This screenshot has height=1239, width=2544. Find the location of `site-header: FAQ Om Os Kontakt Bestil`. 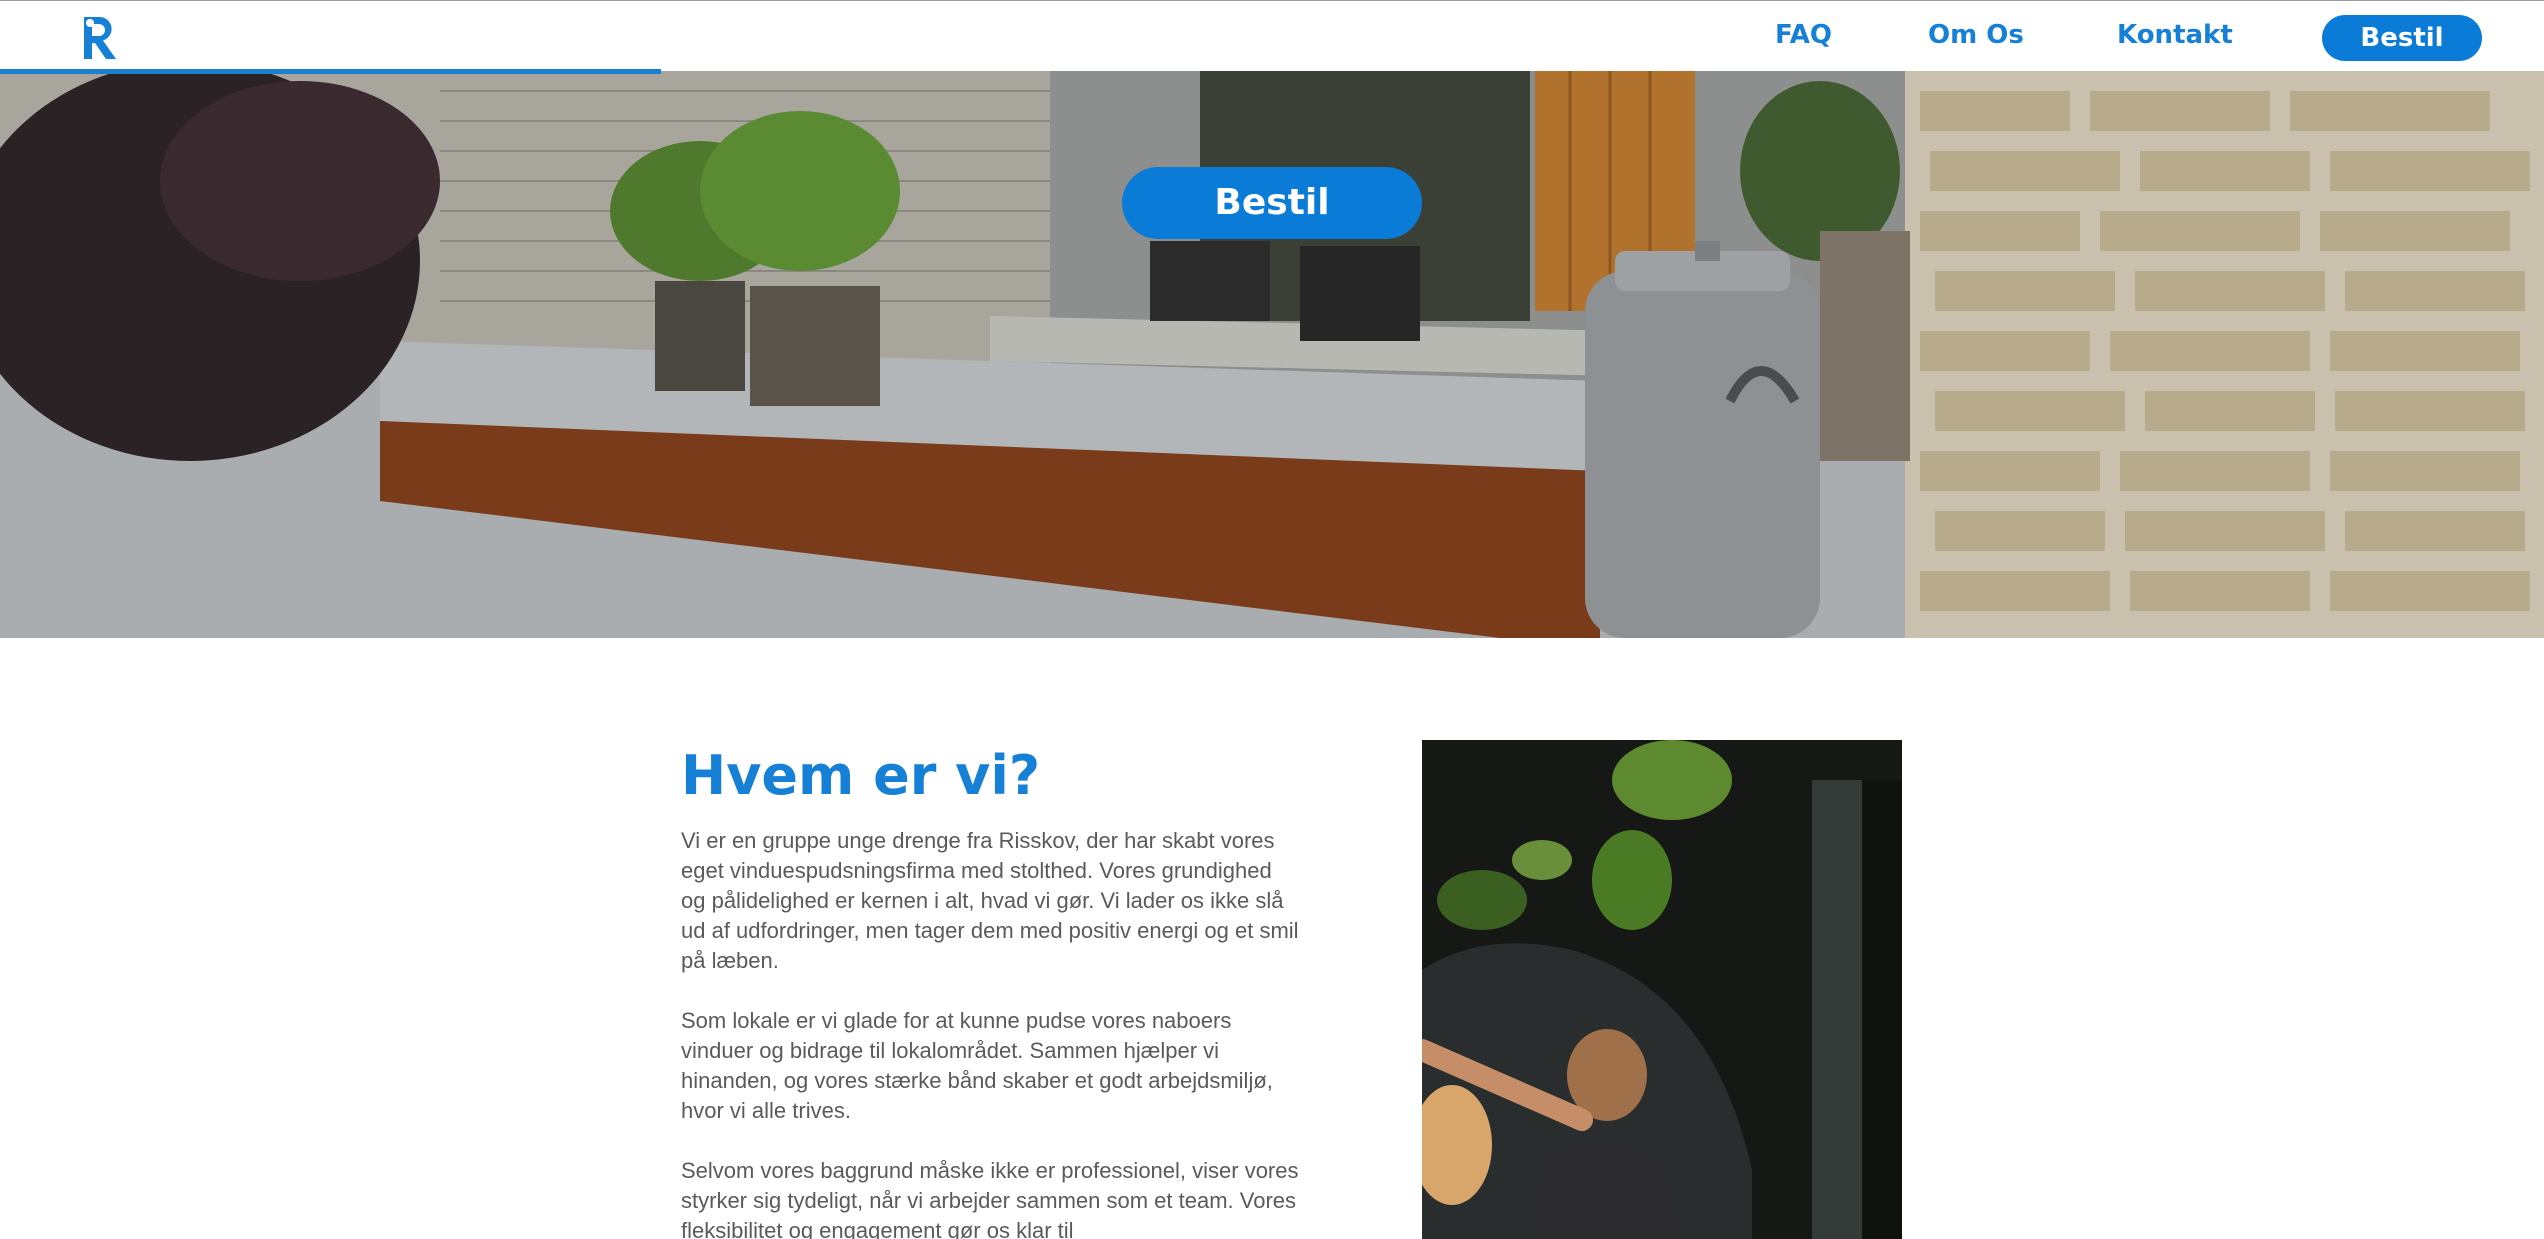

site-header: FAQ Om Os Kontakt Bestil is located at coordinates (1272, 35).